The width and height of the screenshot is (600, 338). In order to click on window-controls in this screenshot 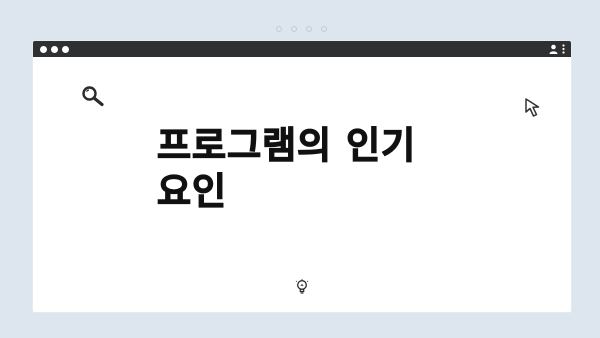, I will do `click(54, 49)`.